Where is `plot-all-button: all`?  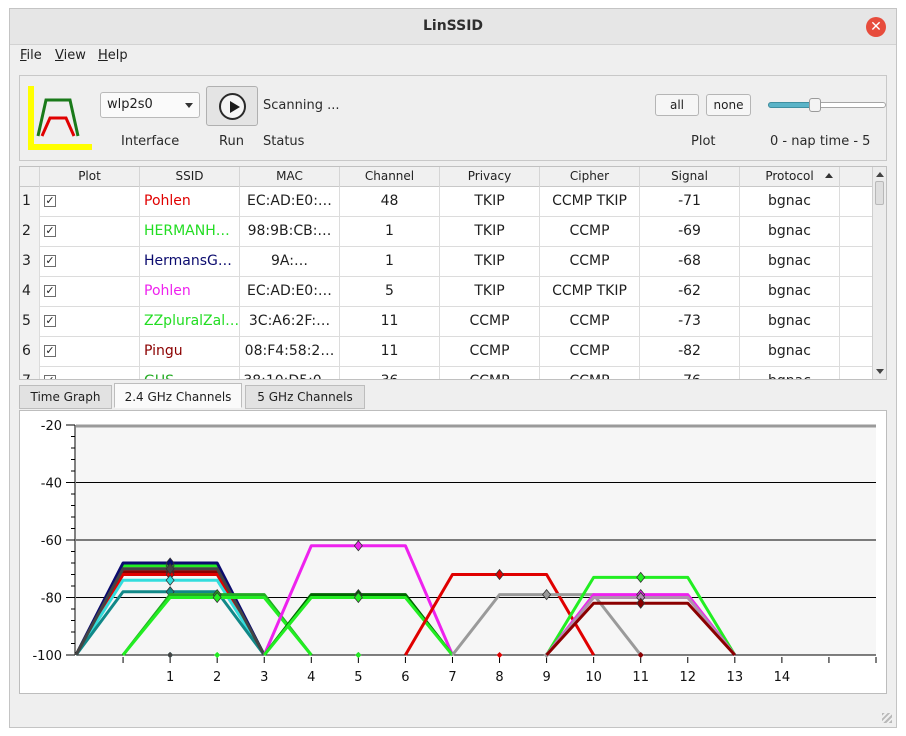 plot-all-button: all is located at coordinates (677, 105).